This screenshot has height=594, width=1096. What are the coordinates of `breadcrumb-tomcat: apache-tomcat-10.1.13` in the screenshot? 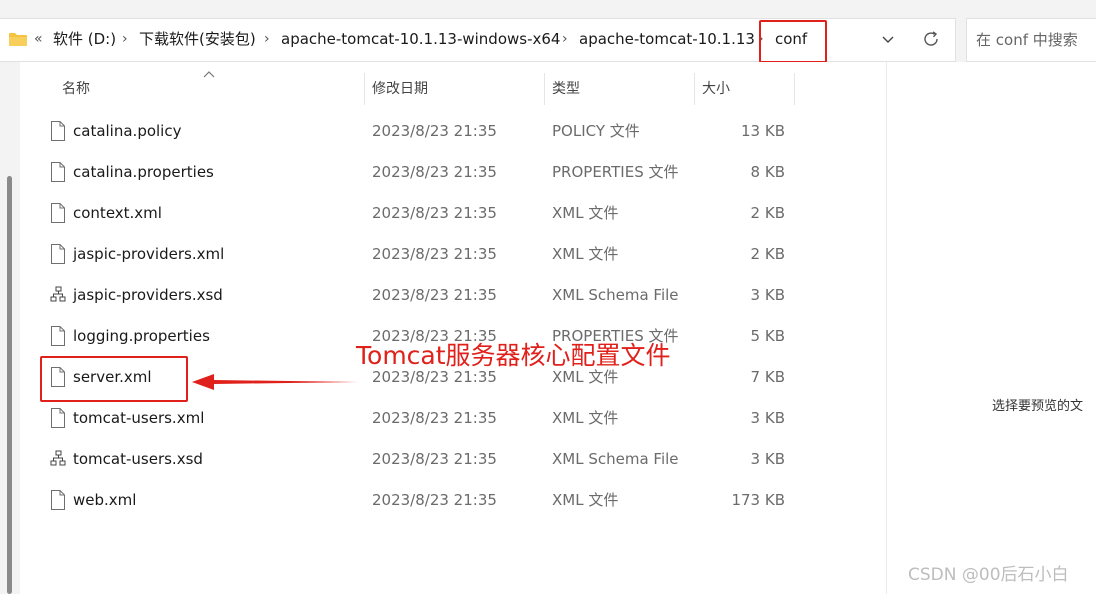 It's located at (667, 39).